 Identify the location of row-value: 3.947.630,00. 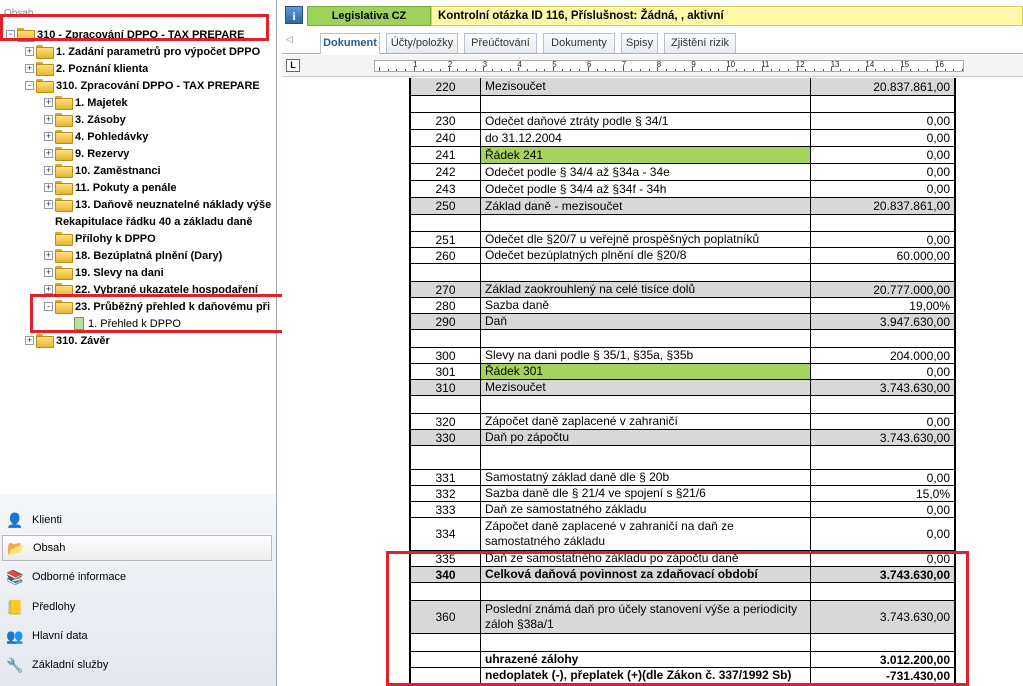
(882, 322).